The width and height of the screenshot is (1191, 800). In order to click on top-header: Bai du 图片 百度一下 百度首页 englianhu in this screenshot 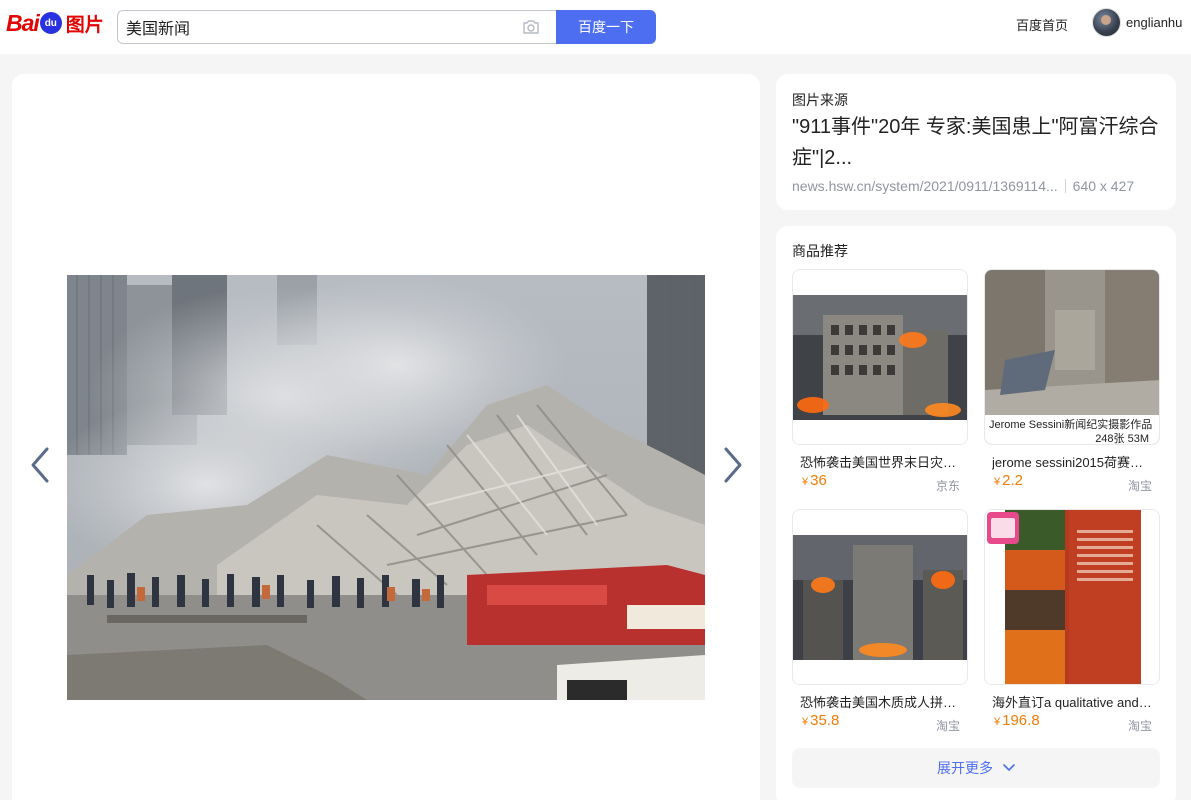, I will do `click(595, 27)`.